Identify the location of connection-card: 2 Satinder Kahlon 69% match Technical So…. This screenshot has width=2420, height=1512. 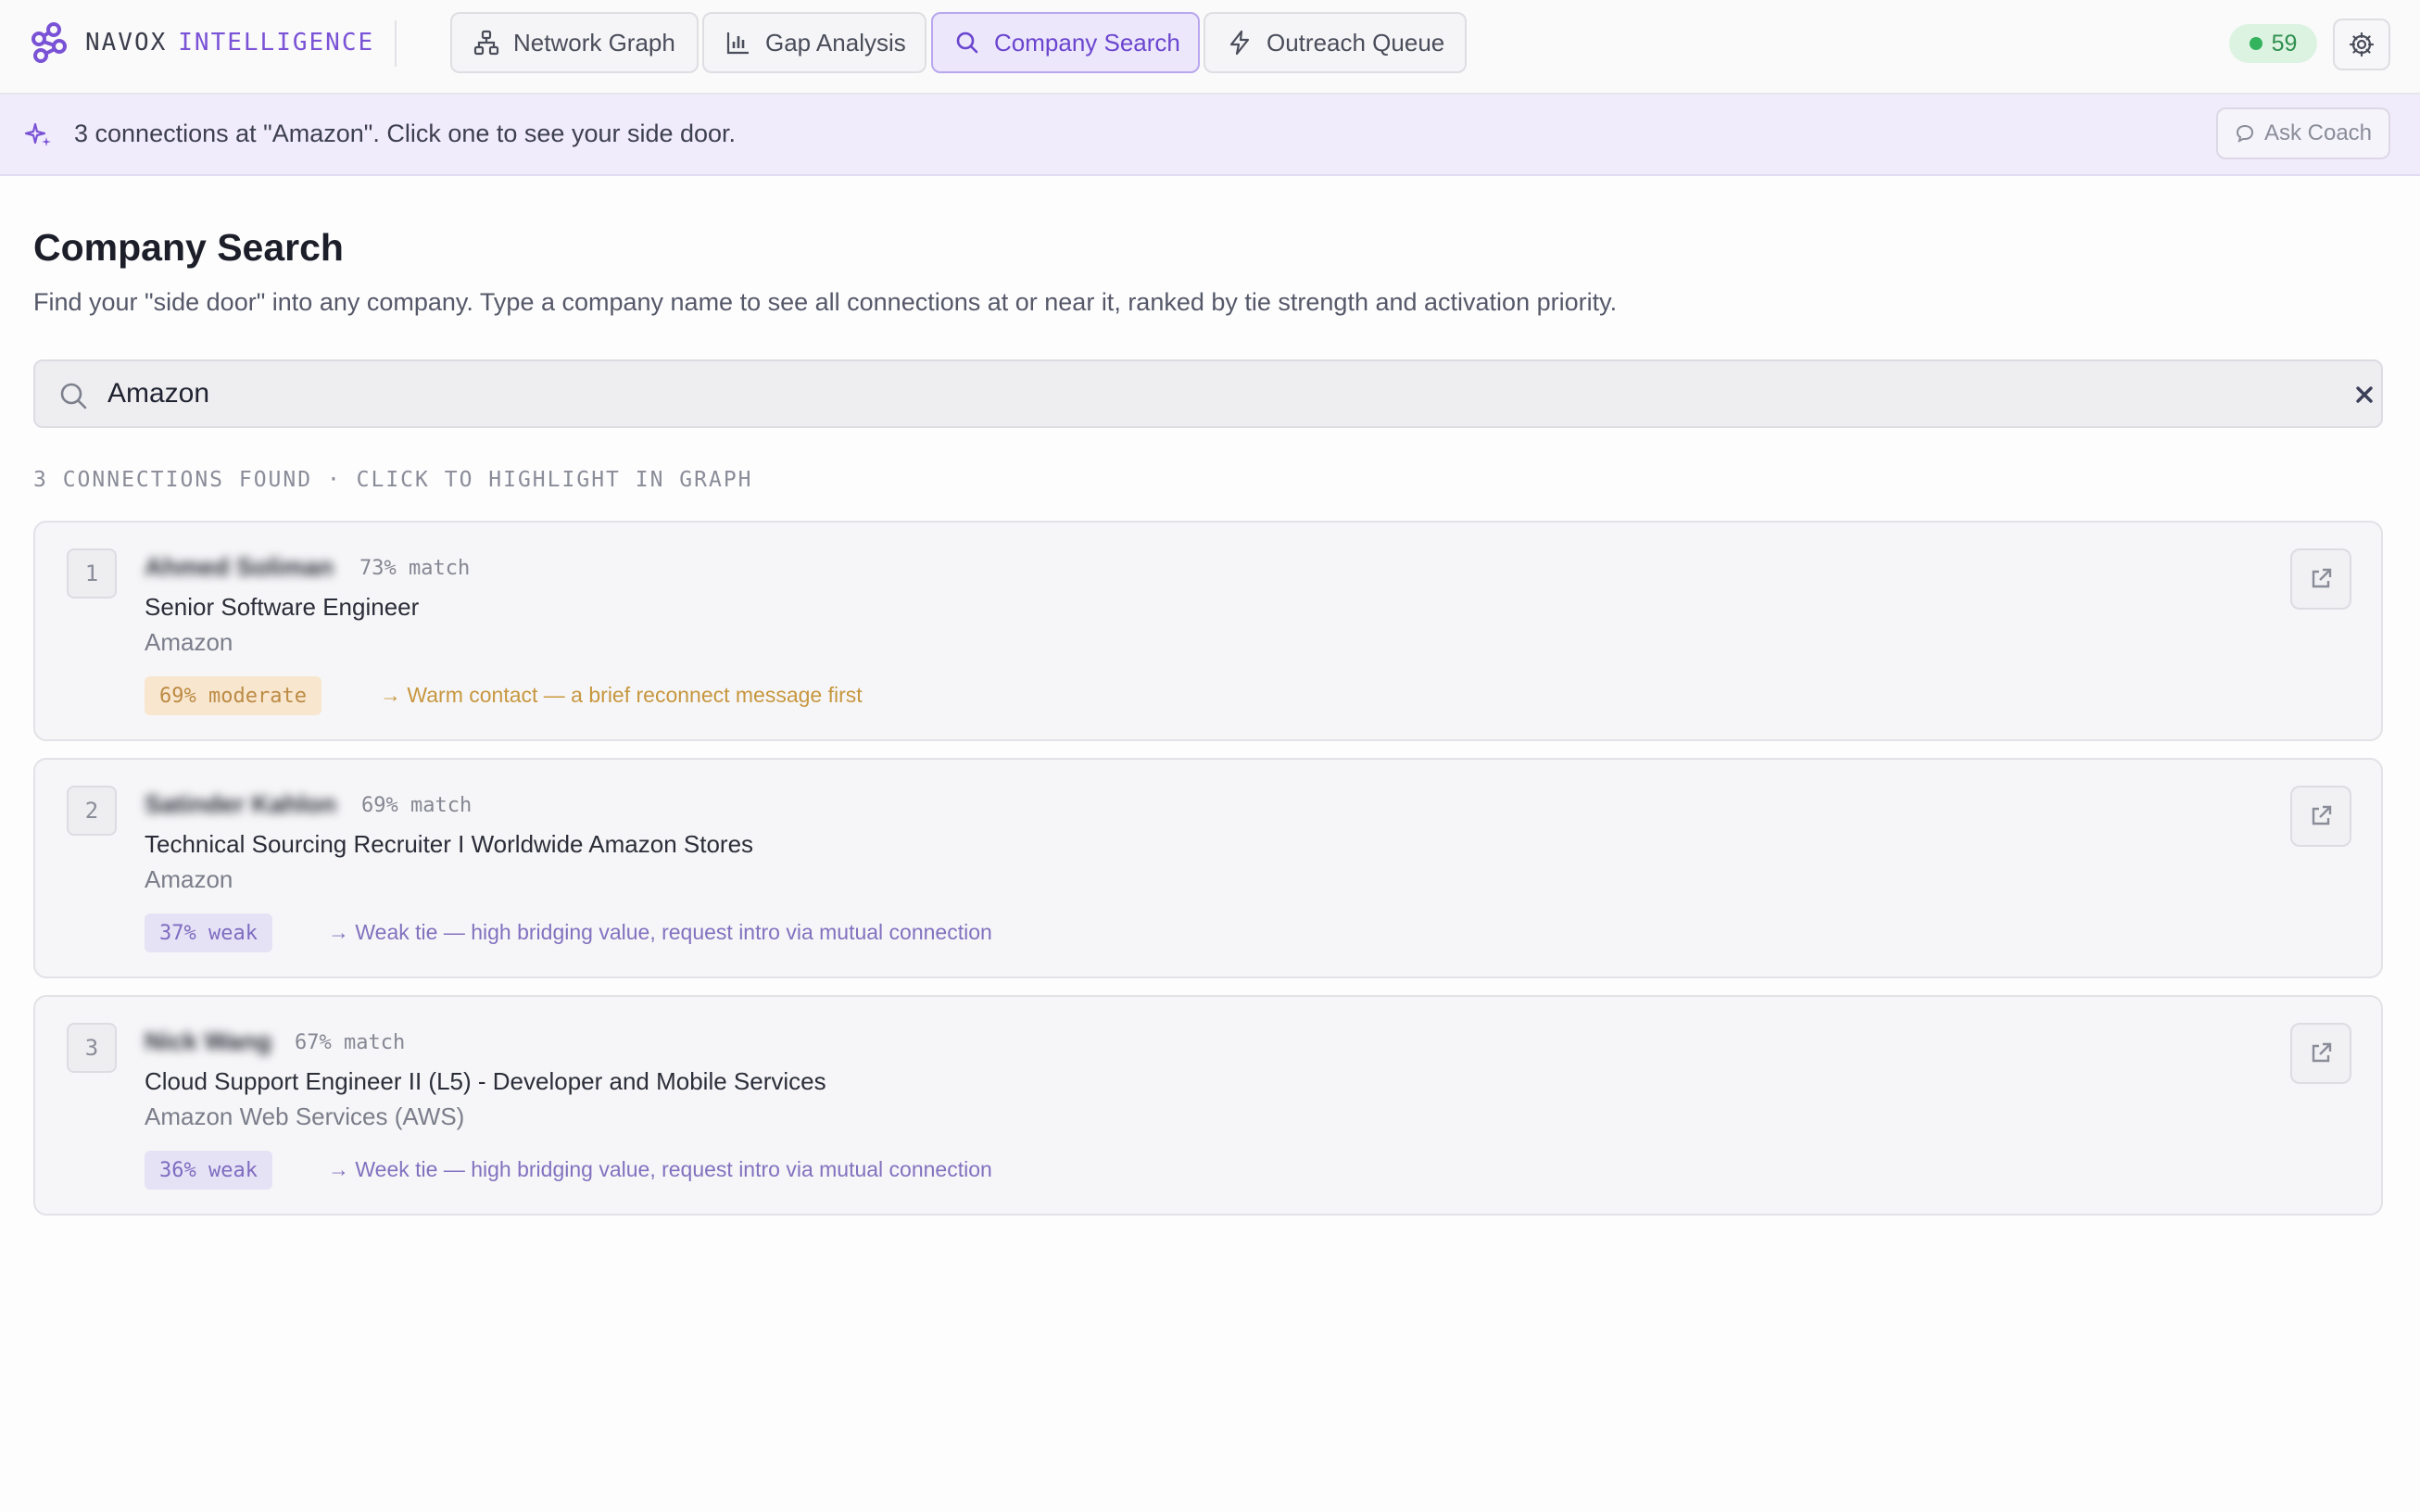
(1208, 868).